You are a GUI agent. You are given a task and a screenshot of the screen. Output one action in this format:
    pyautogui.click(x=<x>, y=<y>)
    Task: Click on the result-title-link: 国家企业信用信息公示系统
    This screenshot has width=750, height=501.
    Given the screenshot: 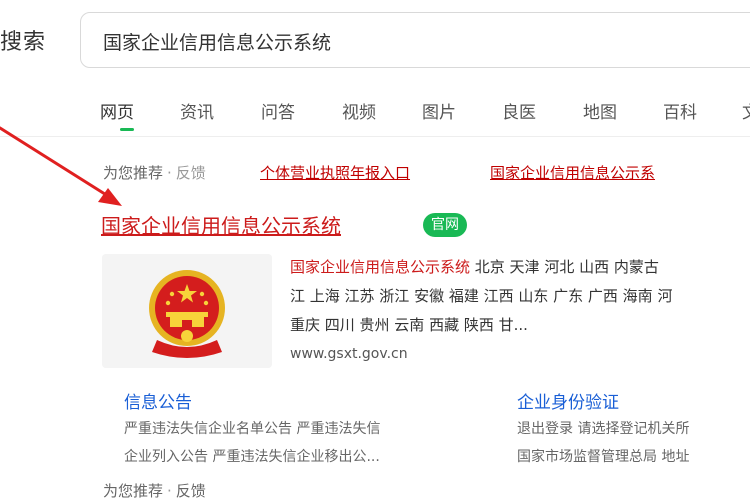 What is the action you would take?
    pyautogui.click(x=221, y=224)
    